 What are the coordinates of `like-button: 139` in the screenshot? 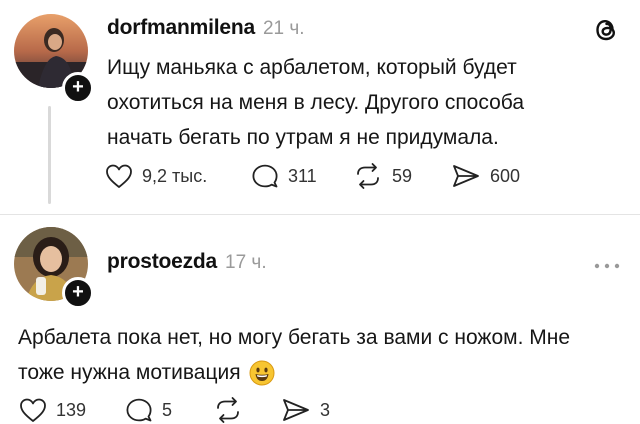 It's located at (52, 410).